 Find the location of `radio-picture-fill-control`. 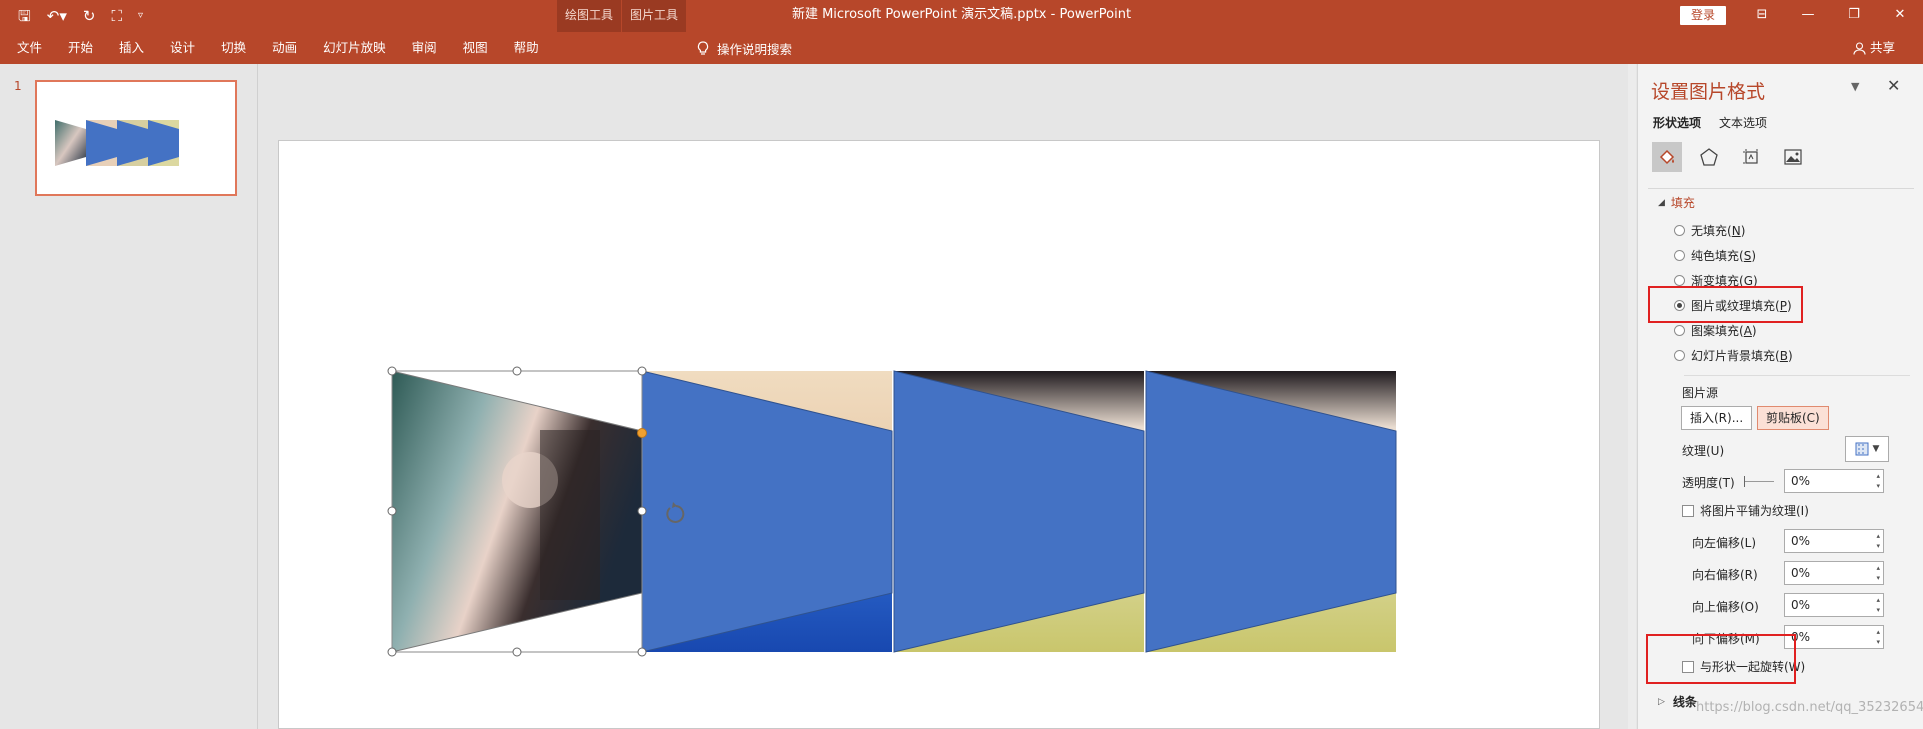

radio-picture-fill-control is located at coordinates (1679, 305).